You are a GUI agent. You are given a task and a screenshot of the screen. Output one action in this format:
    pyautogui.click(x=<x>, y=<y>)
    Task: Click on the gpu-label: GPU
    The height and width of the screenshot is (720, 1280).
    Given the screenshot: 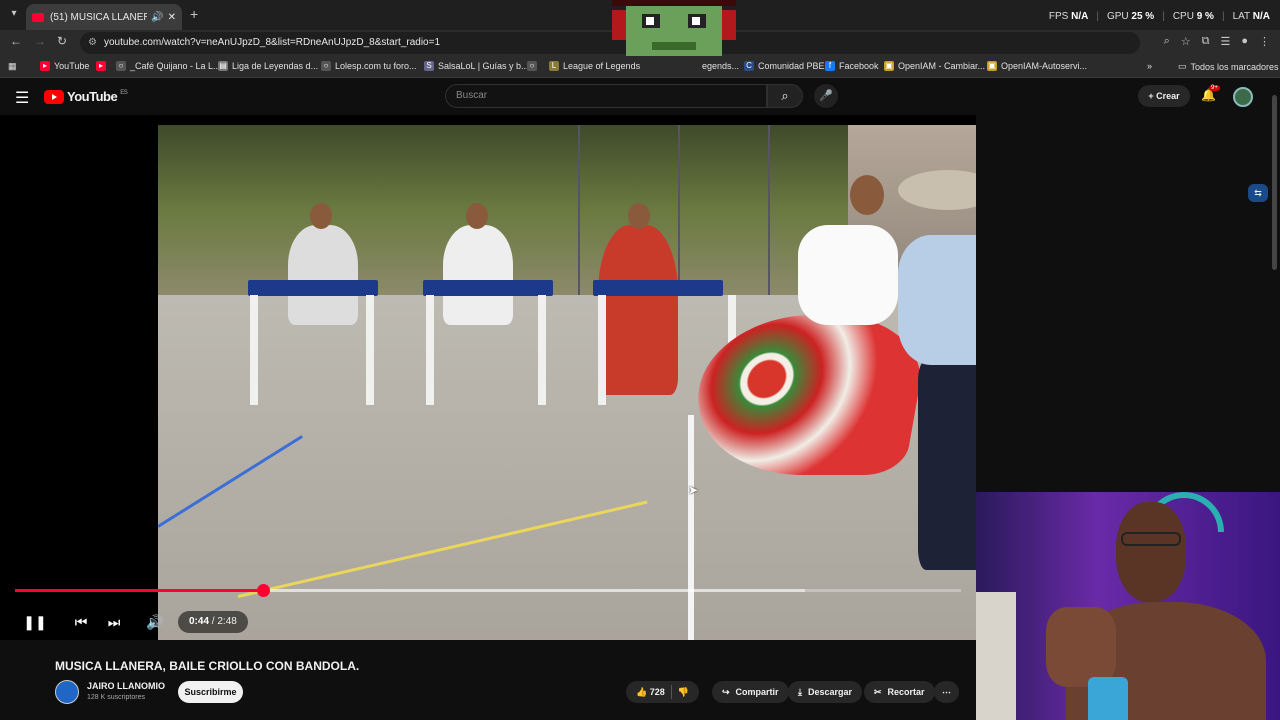 What is the action you would take?
    pyautogui.click(x=1117, y=16)
    